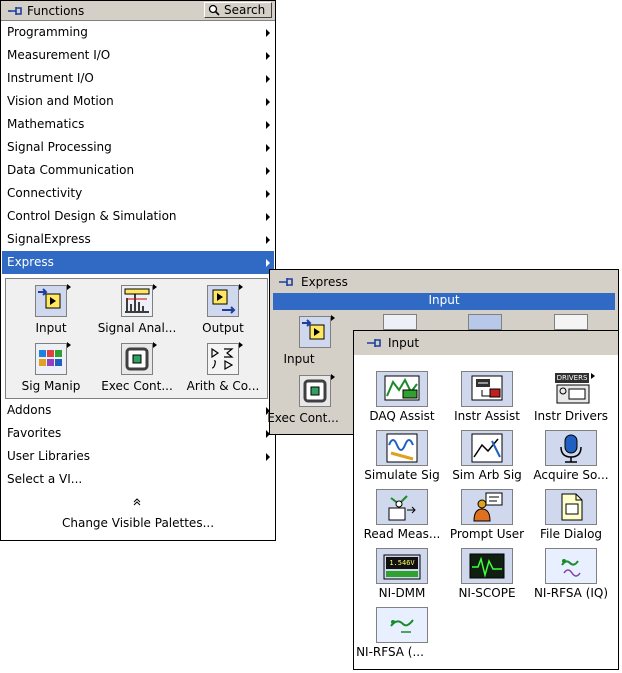  I want to click on tile-daq-assist: DAQ Assist, so click(402, 398).